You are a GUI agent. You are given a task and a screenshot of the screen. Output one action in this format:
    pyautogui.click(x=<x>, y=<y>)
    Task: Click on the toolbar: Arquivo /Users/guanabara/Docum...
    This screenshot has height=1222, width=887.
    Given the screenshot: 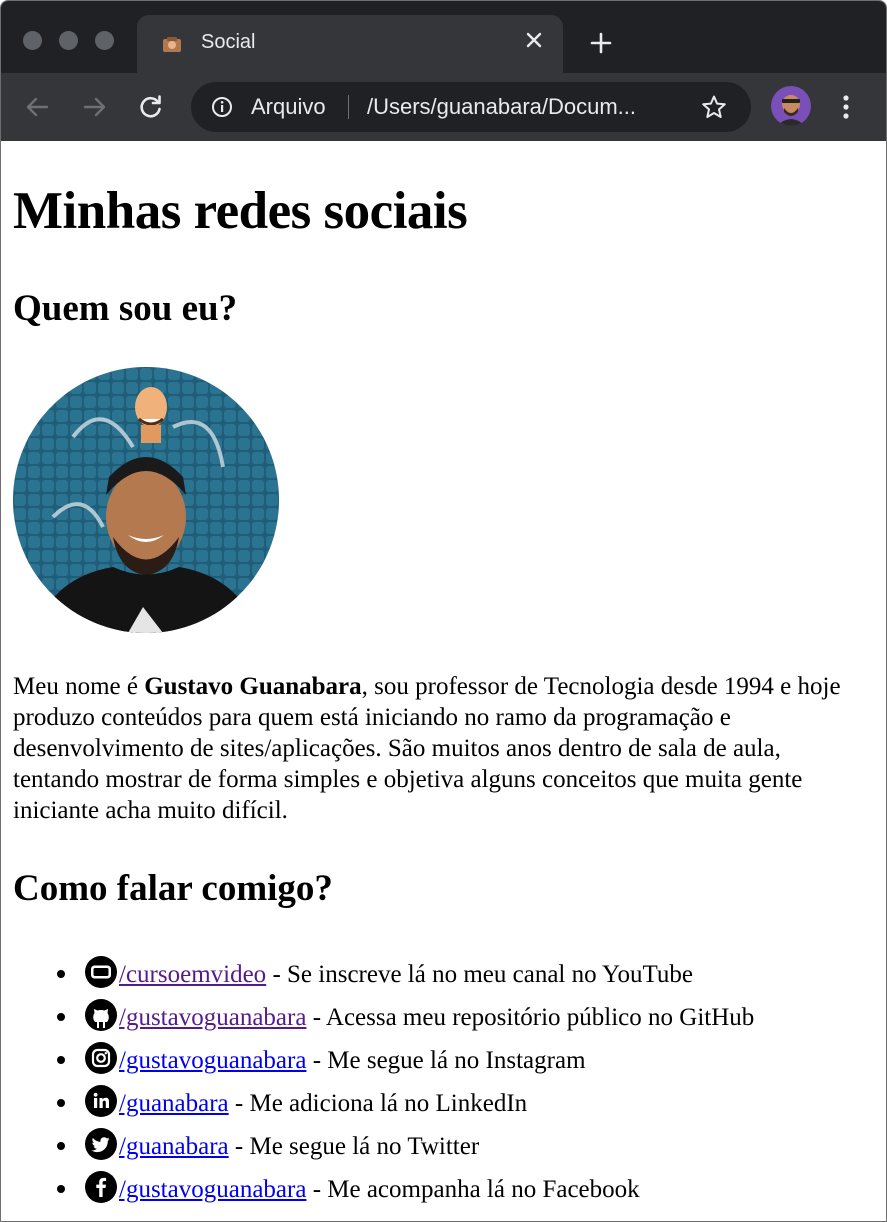 What is the action you would take?
    pyautogui.click(x=443, y=107)
    